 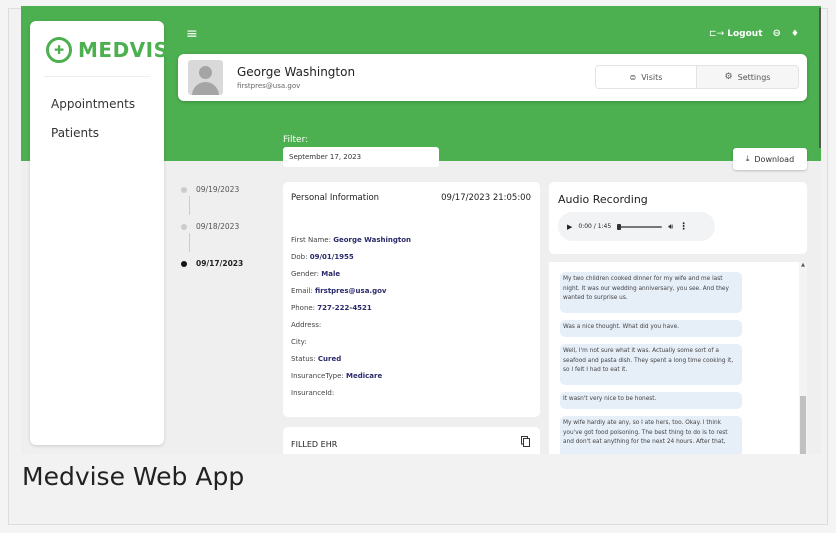 I want to click on tab-settings: ⚙ Settings, so click(x=747, y=77).